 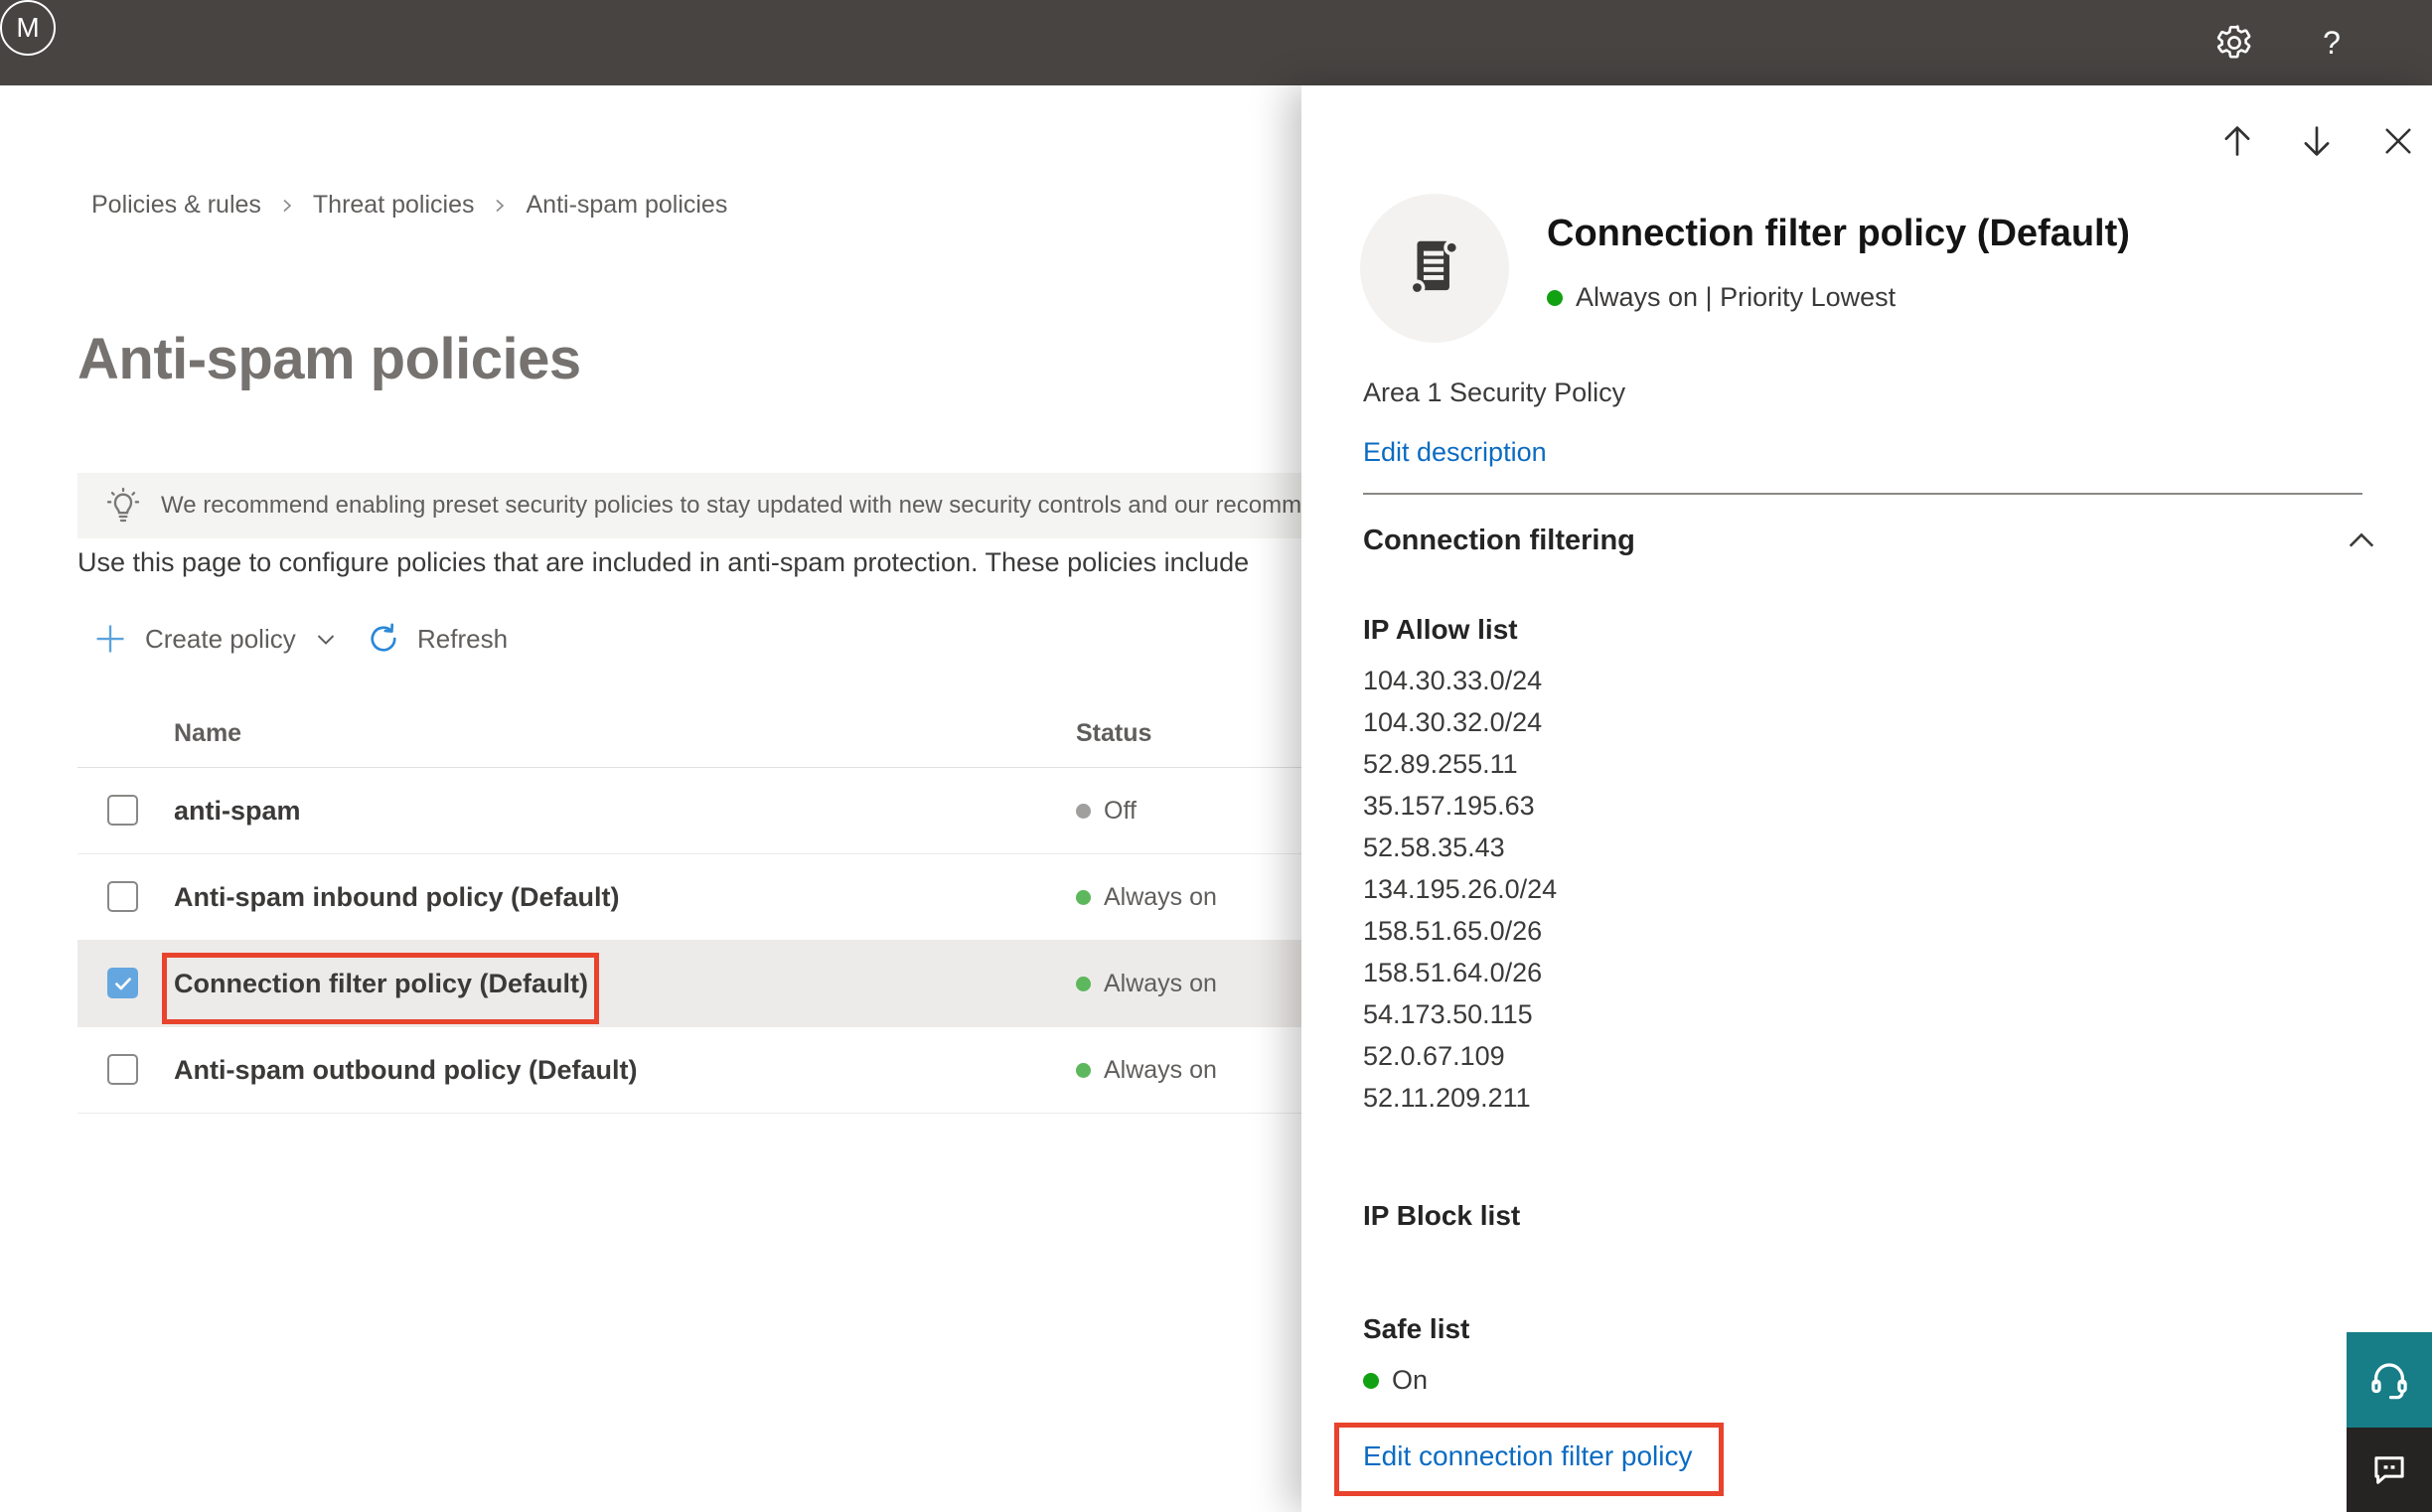 I want to click on ip-allow-list-heading: IP Allow list, so click(x=1440, y=629).